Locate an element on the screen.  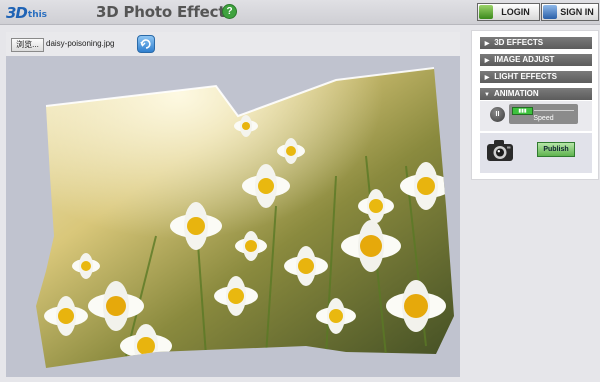
signin-button: SIGN IN is located at coordinates (570, 12).